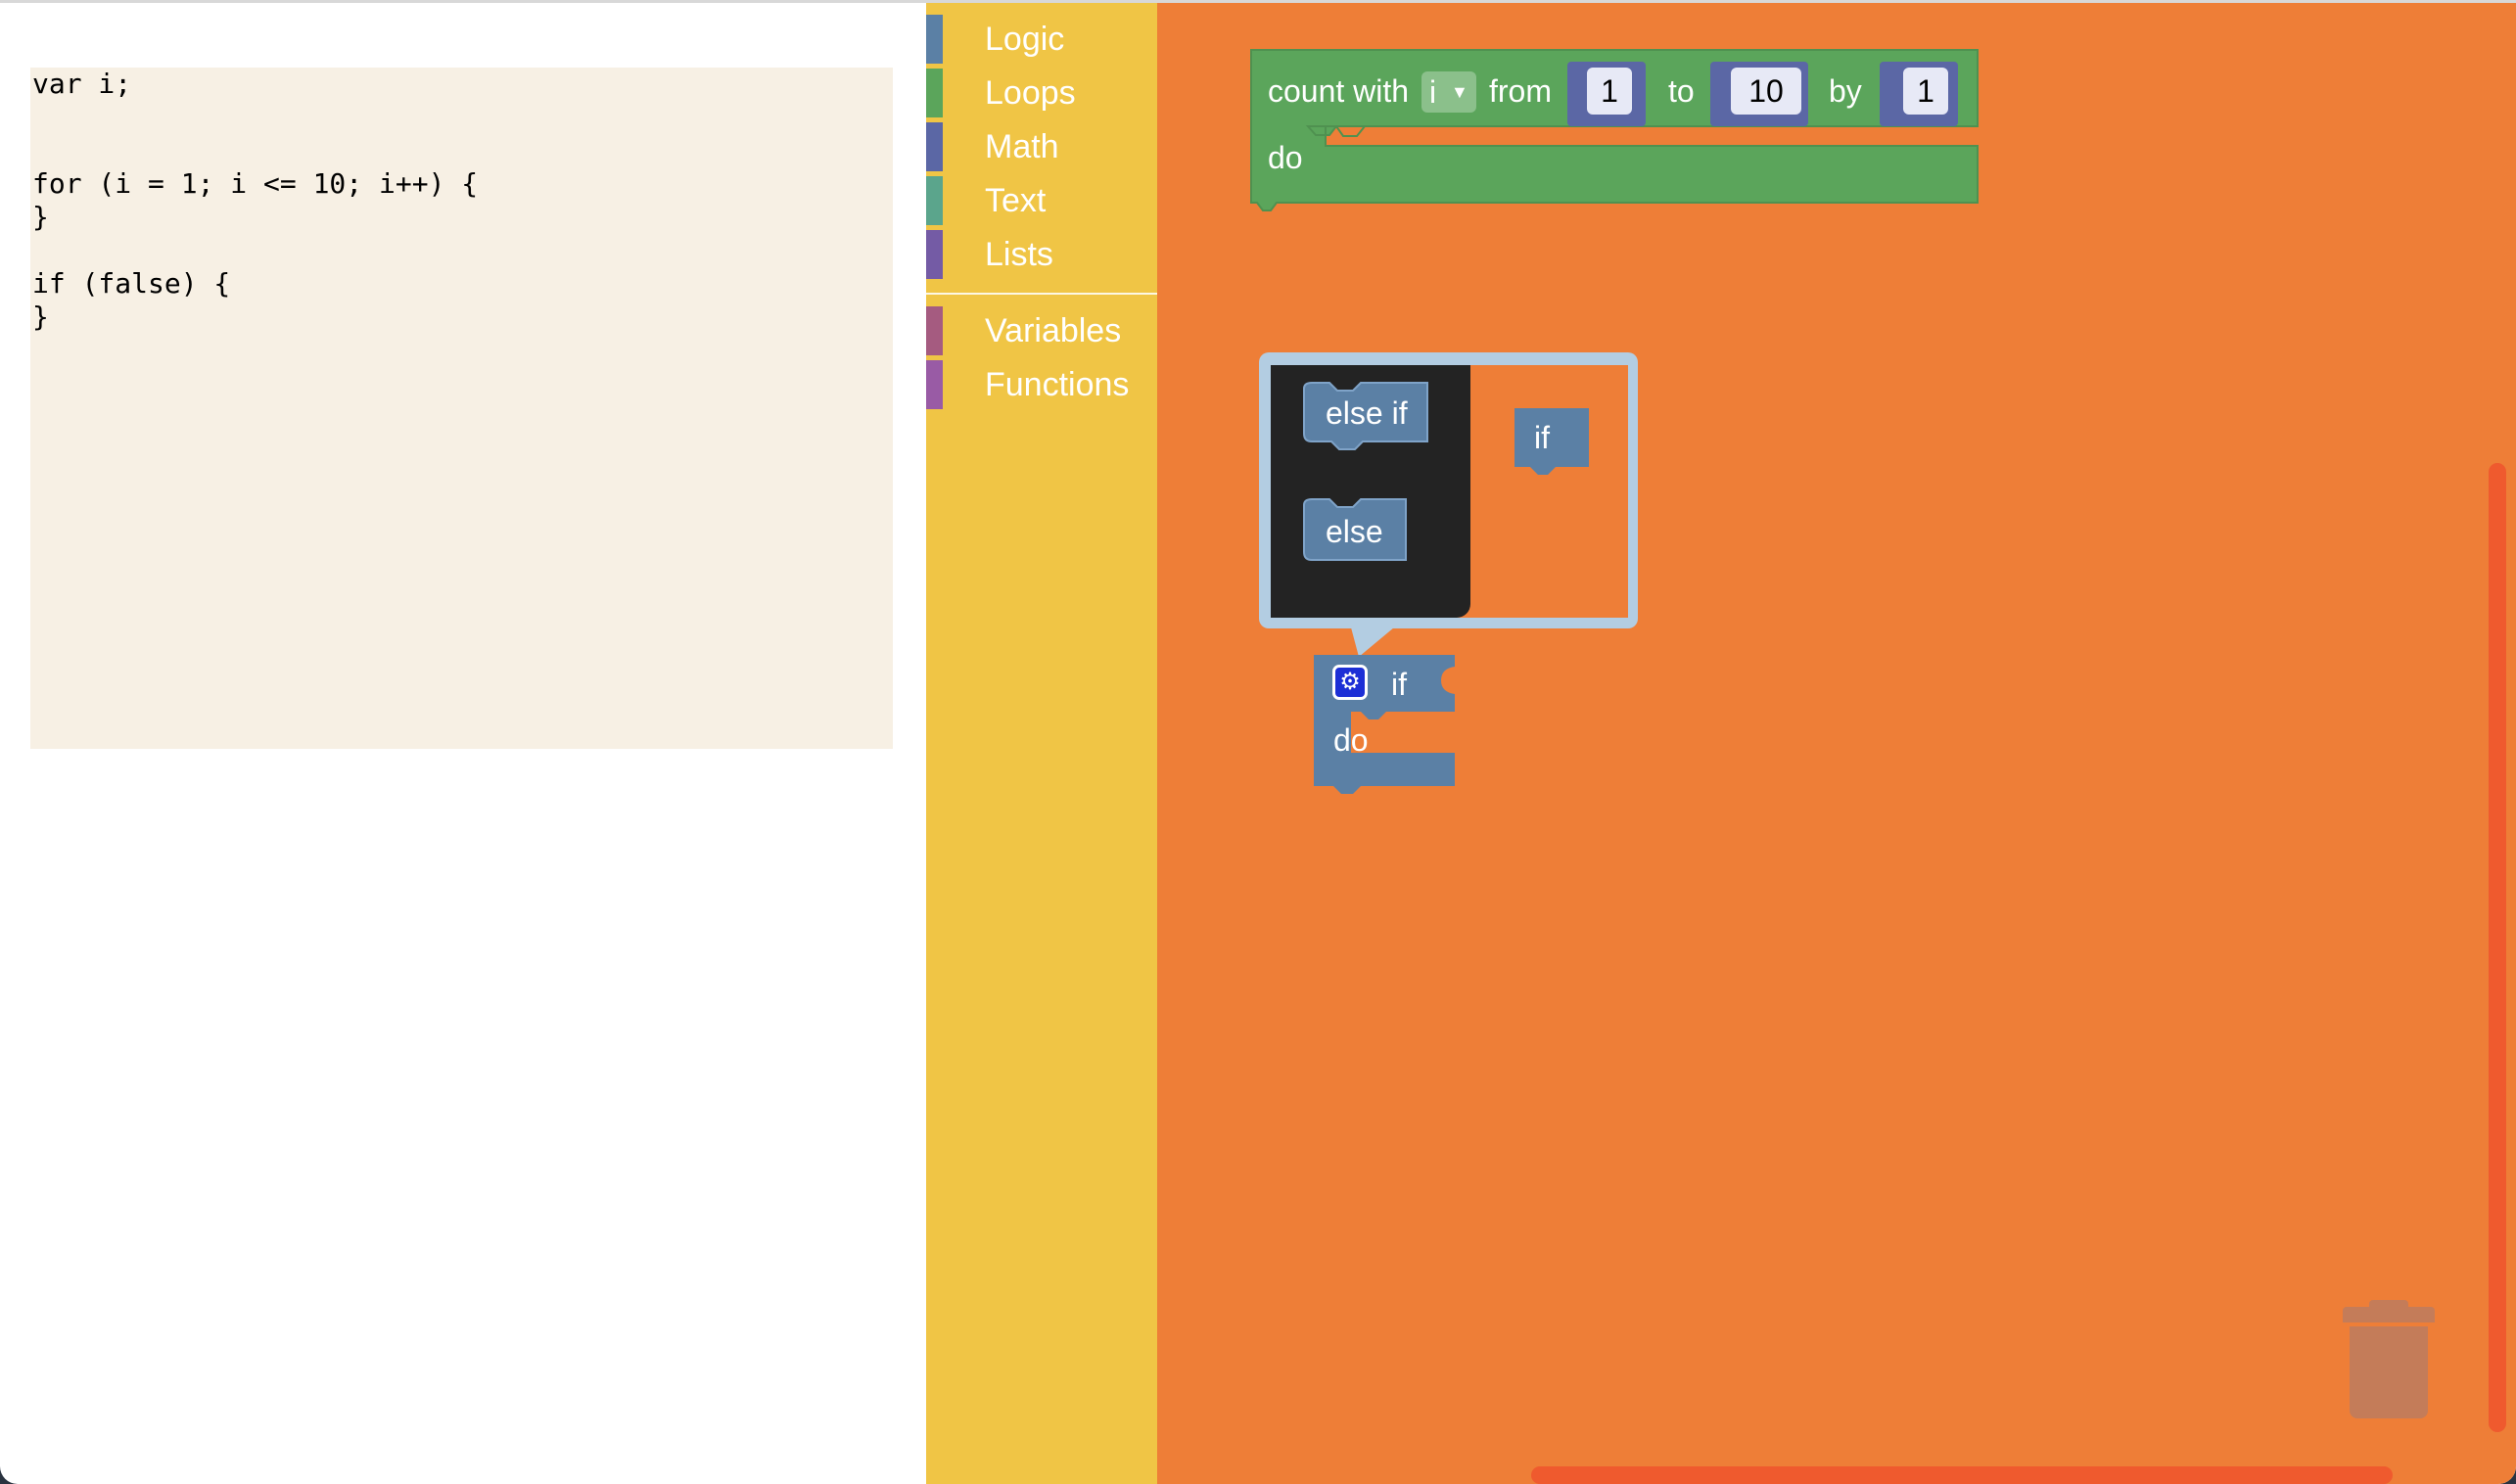  What do you see at coordinates (1019, 254) in the screenshot?
I see `category-label: Lists` at bounding box center [1019, 254].